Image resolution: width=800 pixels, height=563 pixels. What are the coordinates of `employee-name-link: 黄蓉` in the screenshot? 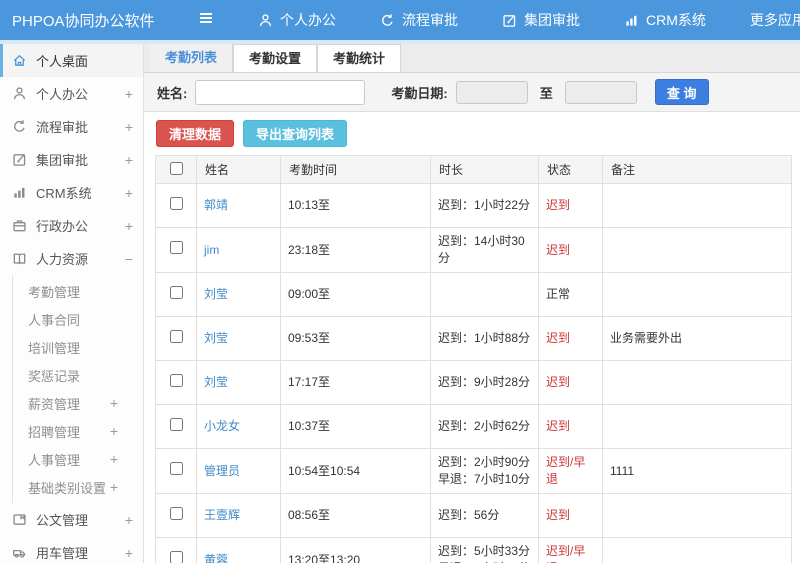 It's located at (216, 558).